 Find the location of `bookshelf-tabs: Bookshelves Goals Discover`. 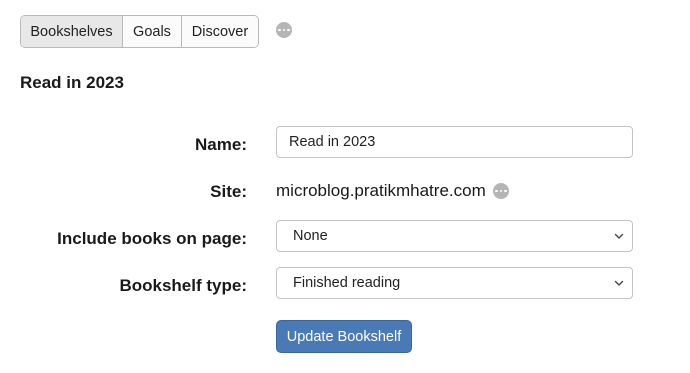

bookshelf-tabs: Bookshelves Goals Discover is located at coordinates (139, 31).